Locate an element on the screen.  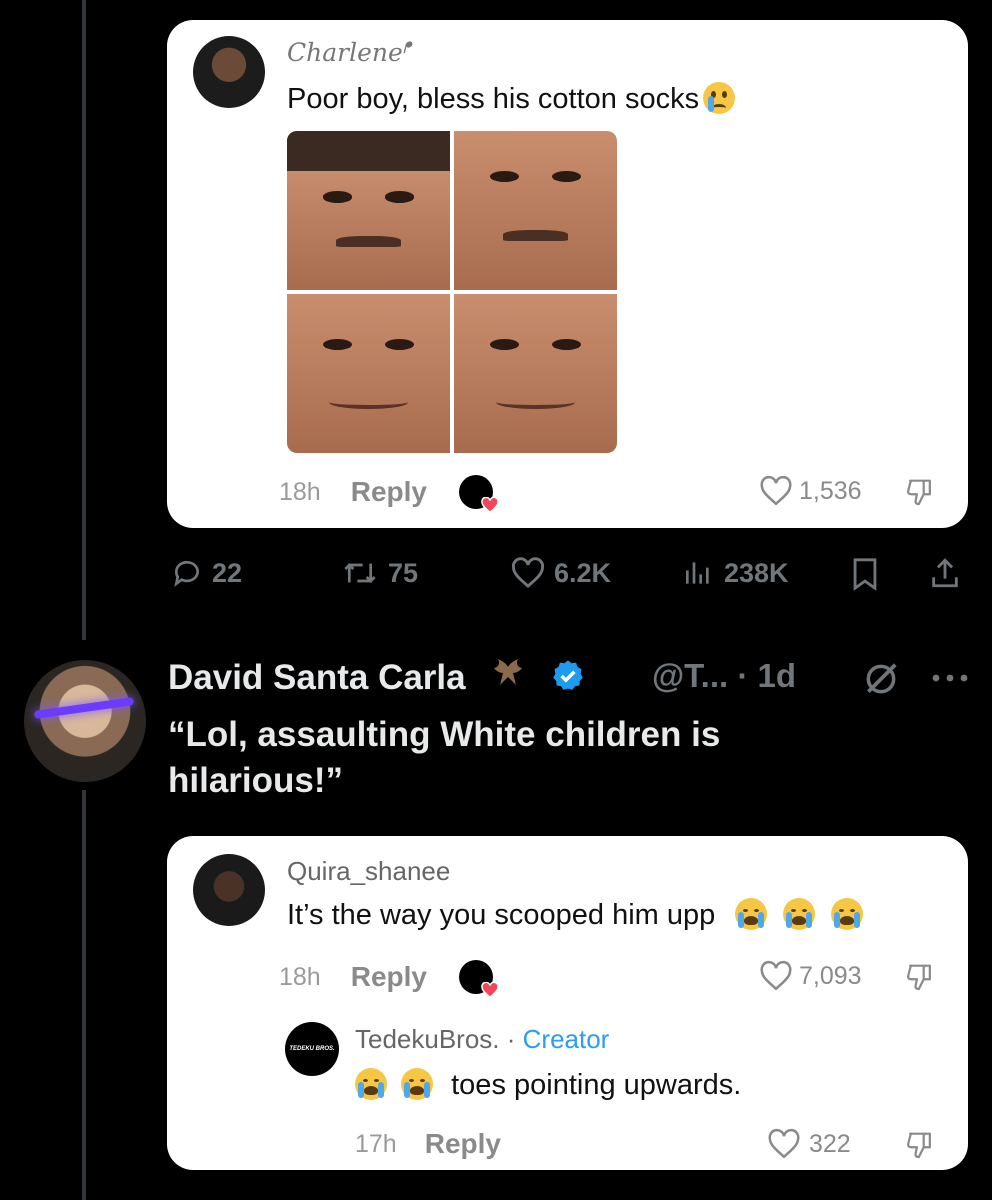
views-stat: 238K is located at coordinates (734, 573).